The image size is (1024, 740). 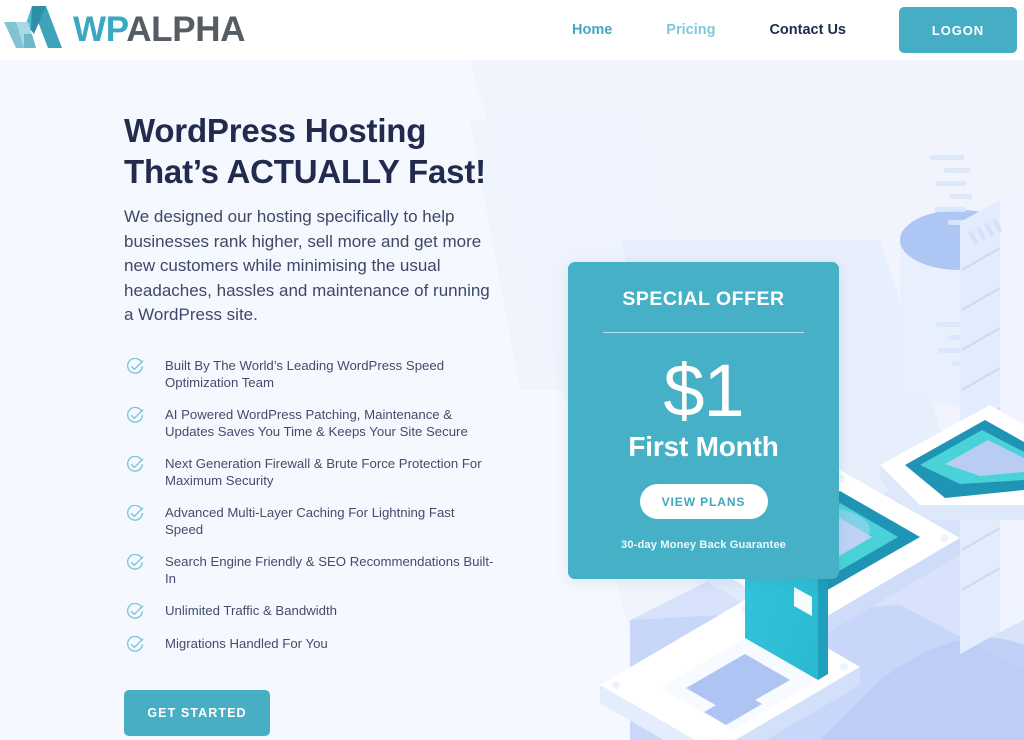 I want to click on feature-label: Migrations Handled For You, so click(x=246, y=643).